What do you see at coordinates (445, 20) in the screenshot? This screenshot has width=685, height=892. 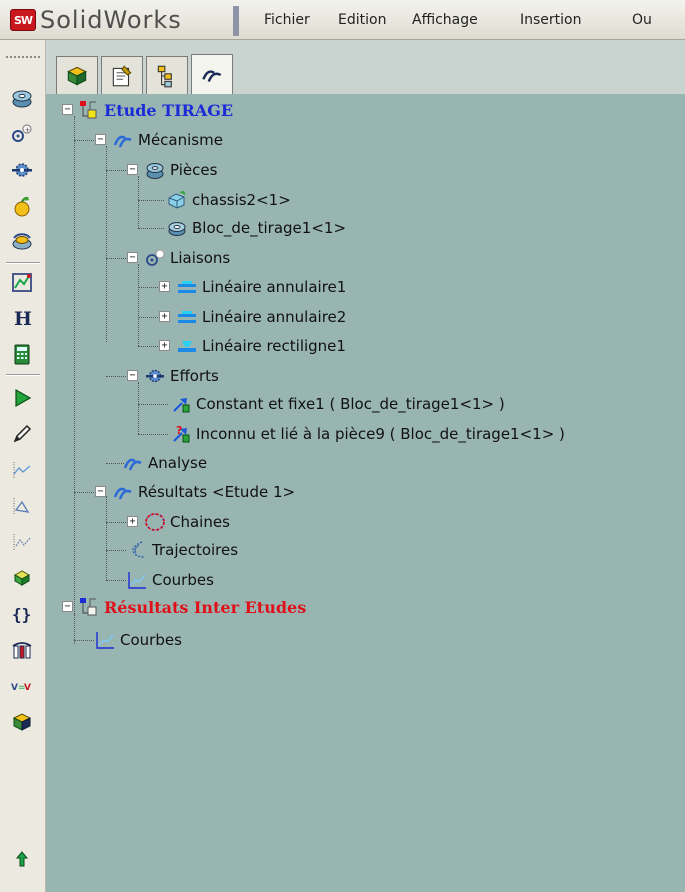 I see `menu-affichage: Affichage` at bounding box center [445, 20].